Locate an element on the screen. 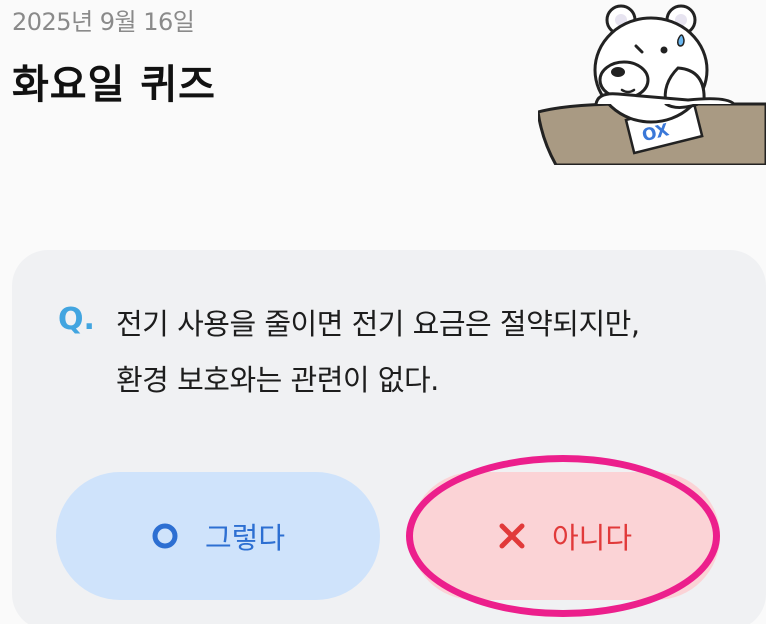 The width and height of the screenshot is (766, 624). page-title: 화요일 퀴즈 is located at coordinates (114, 85).